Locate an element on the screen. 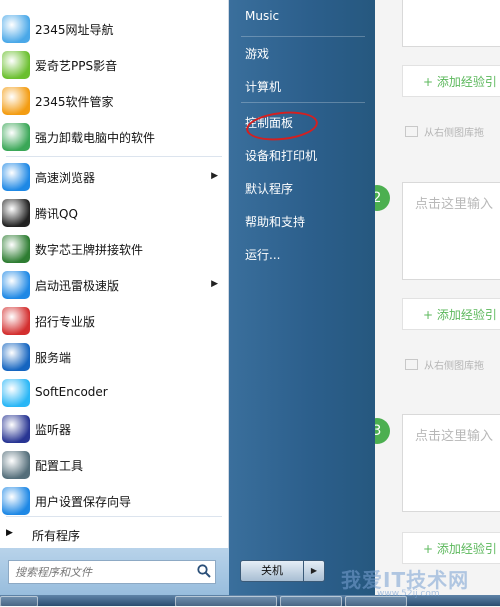 This screenshot has height=607, width=500. program-label: 招行专业版 is located at coordinates (65, 322).